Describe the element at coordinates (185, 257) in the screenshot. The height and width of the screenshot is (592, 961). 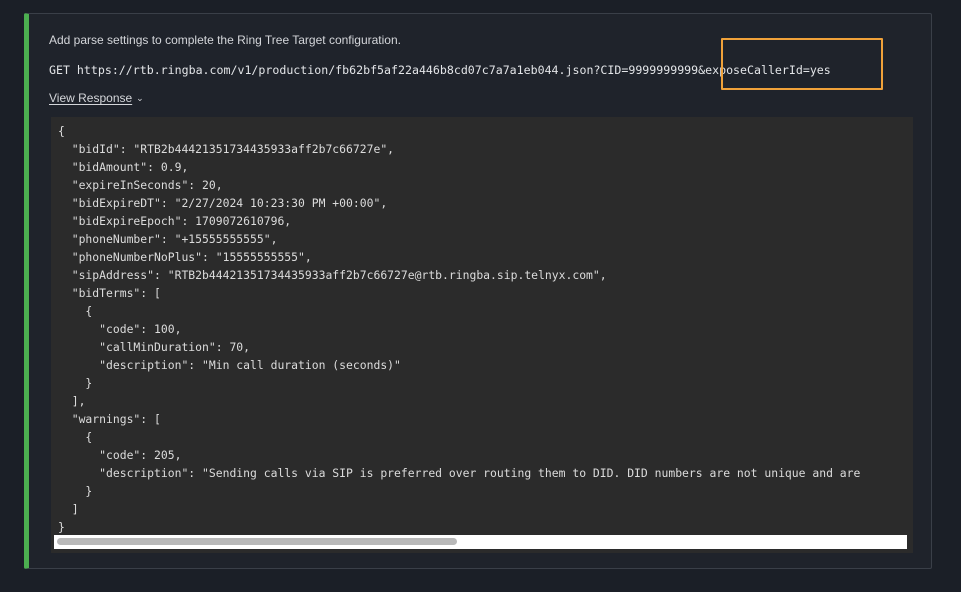
I see `response-line: "phoneNumberNoPlus": "15555555555",` at that location.